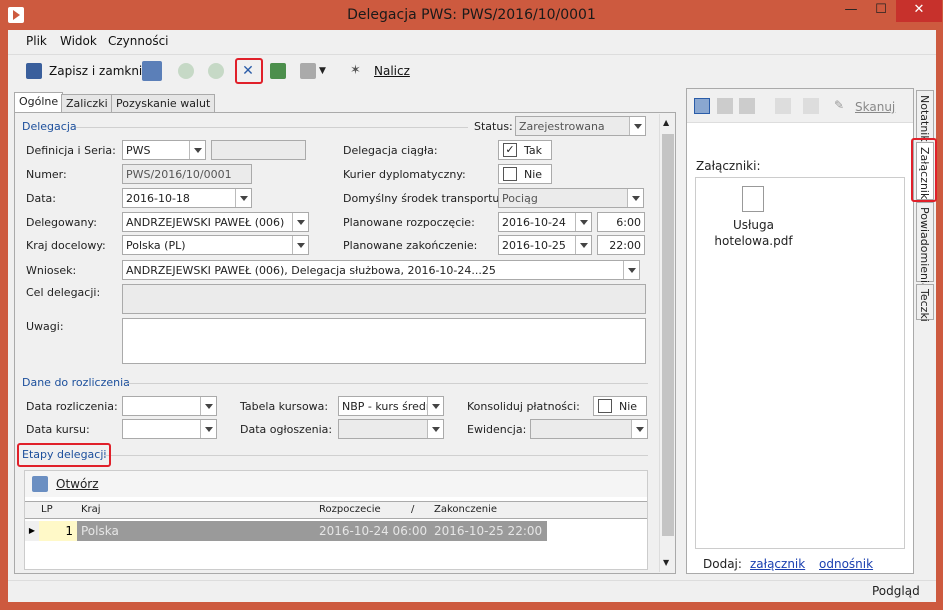  I want to click on refresh-icon, so click(278, 71).